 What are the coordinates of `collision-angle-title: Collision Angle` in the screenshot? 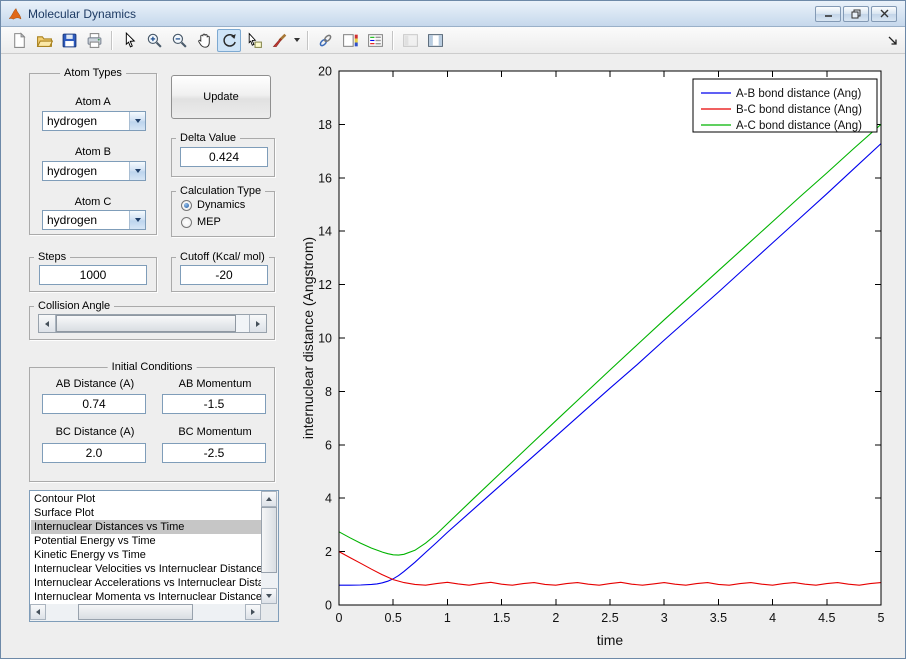 It's located at (74, 306).